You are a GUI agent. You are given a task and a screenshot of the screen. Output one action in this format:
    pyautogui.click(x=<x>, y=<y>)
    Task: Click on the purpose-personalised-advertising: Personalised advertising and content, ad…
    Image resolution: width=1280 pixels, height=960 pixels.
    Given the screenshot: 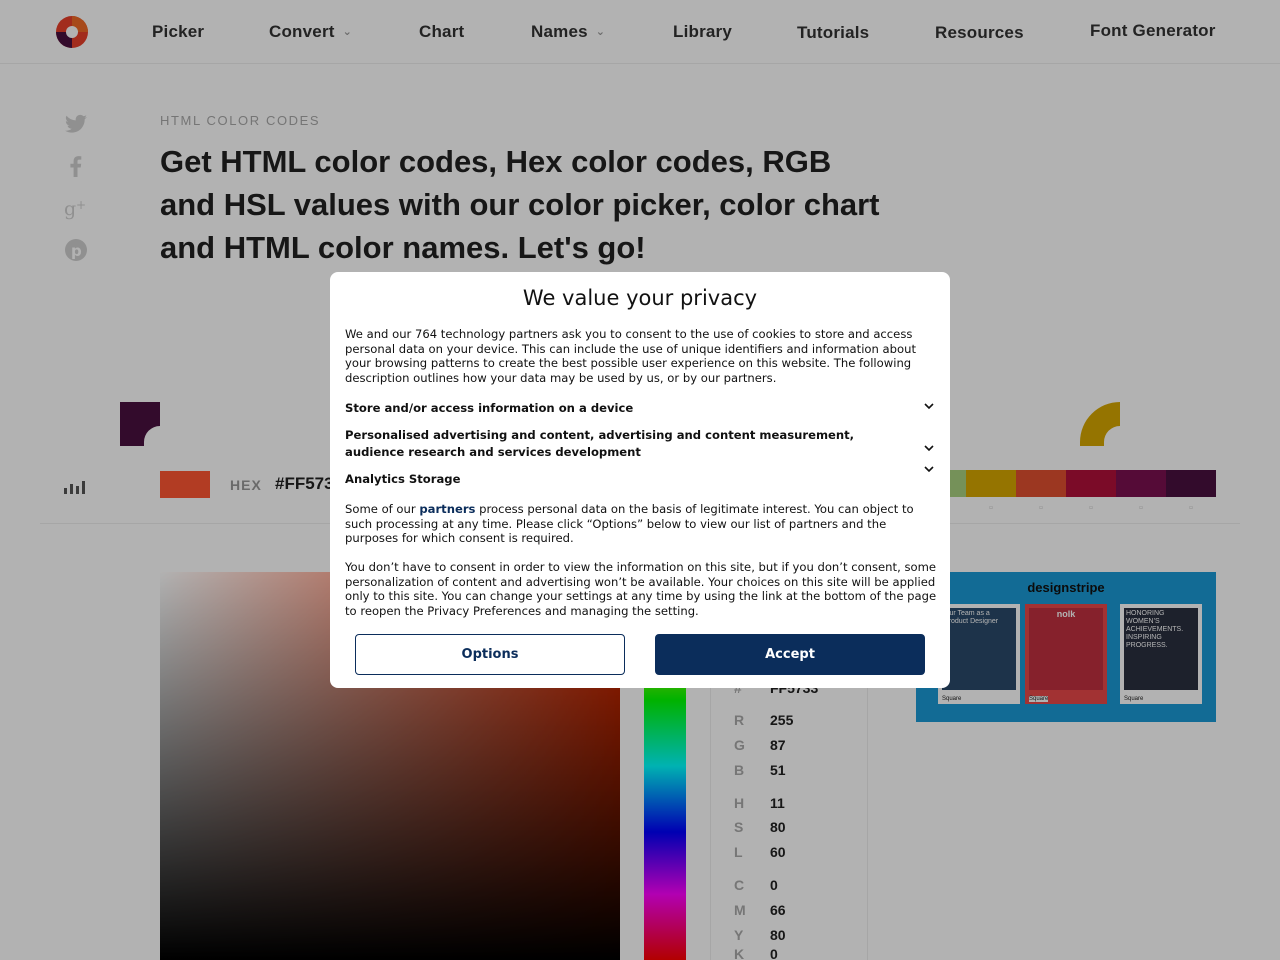 What is the action you would take?
    pyautogui.click(x=640, y=444)
    